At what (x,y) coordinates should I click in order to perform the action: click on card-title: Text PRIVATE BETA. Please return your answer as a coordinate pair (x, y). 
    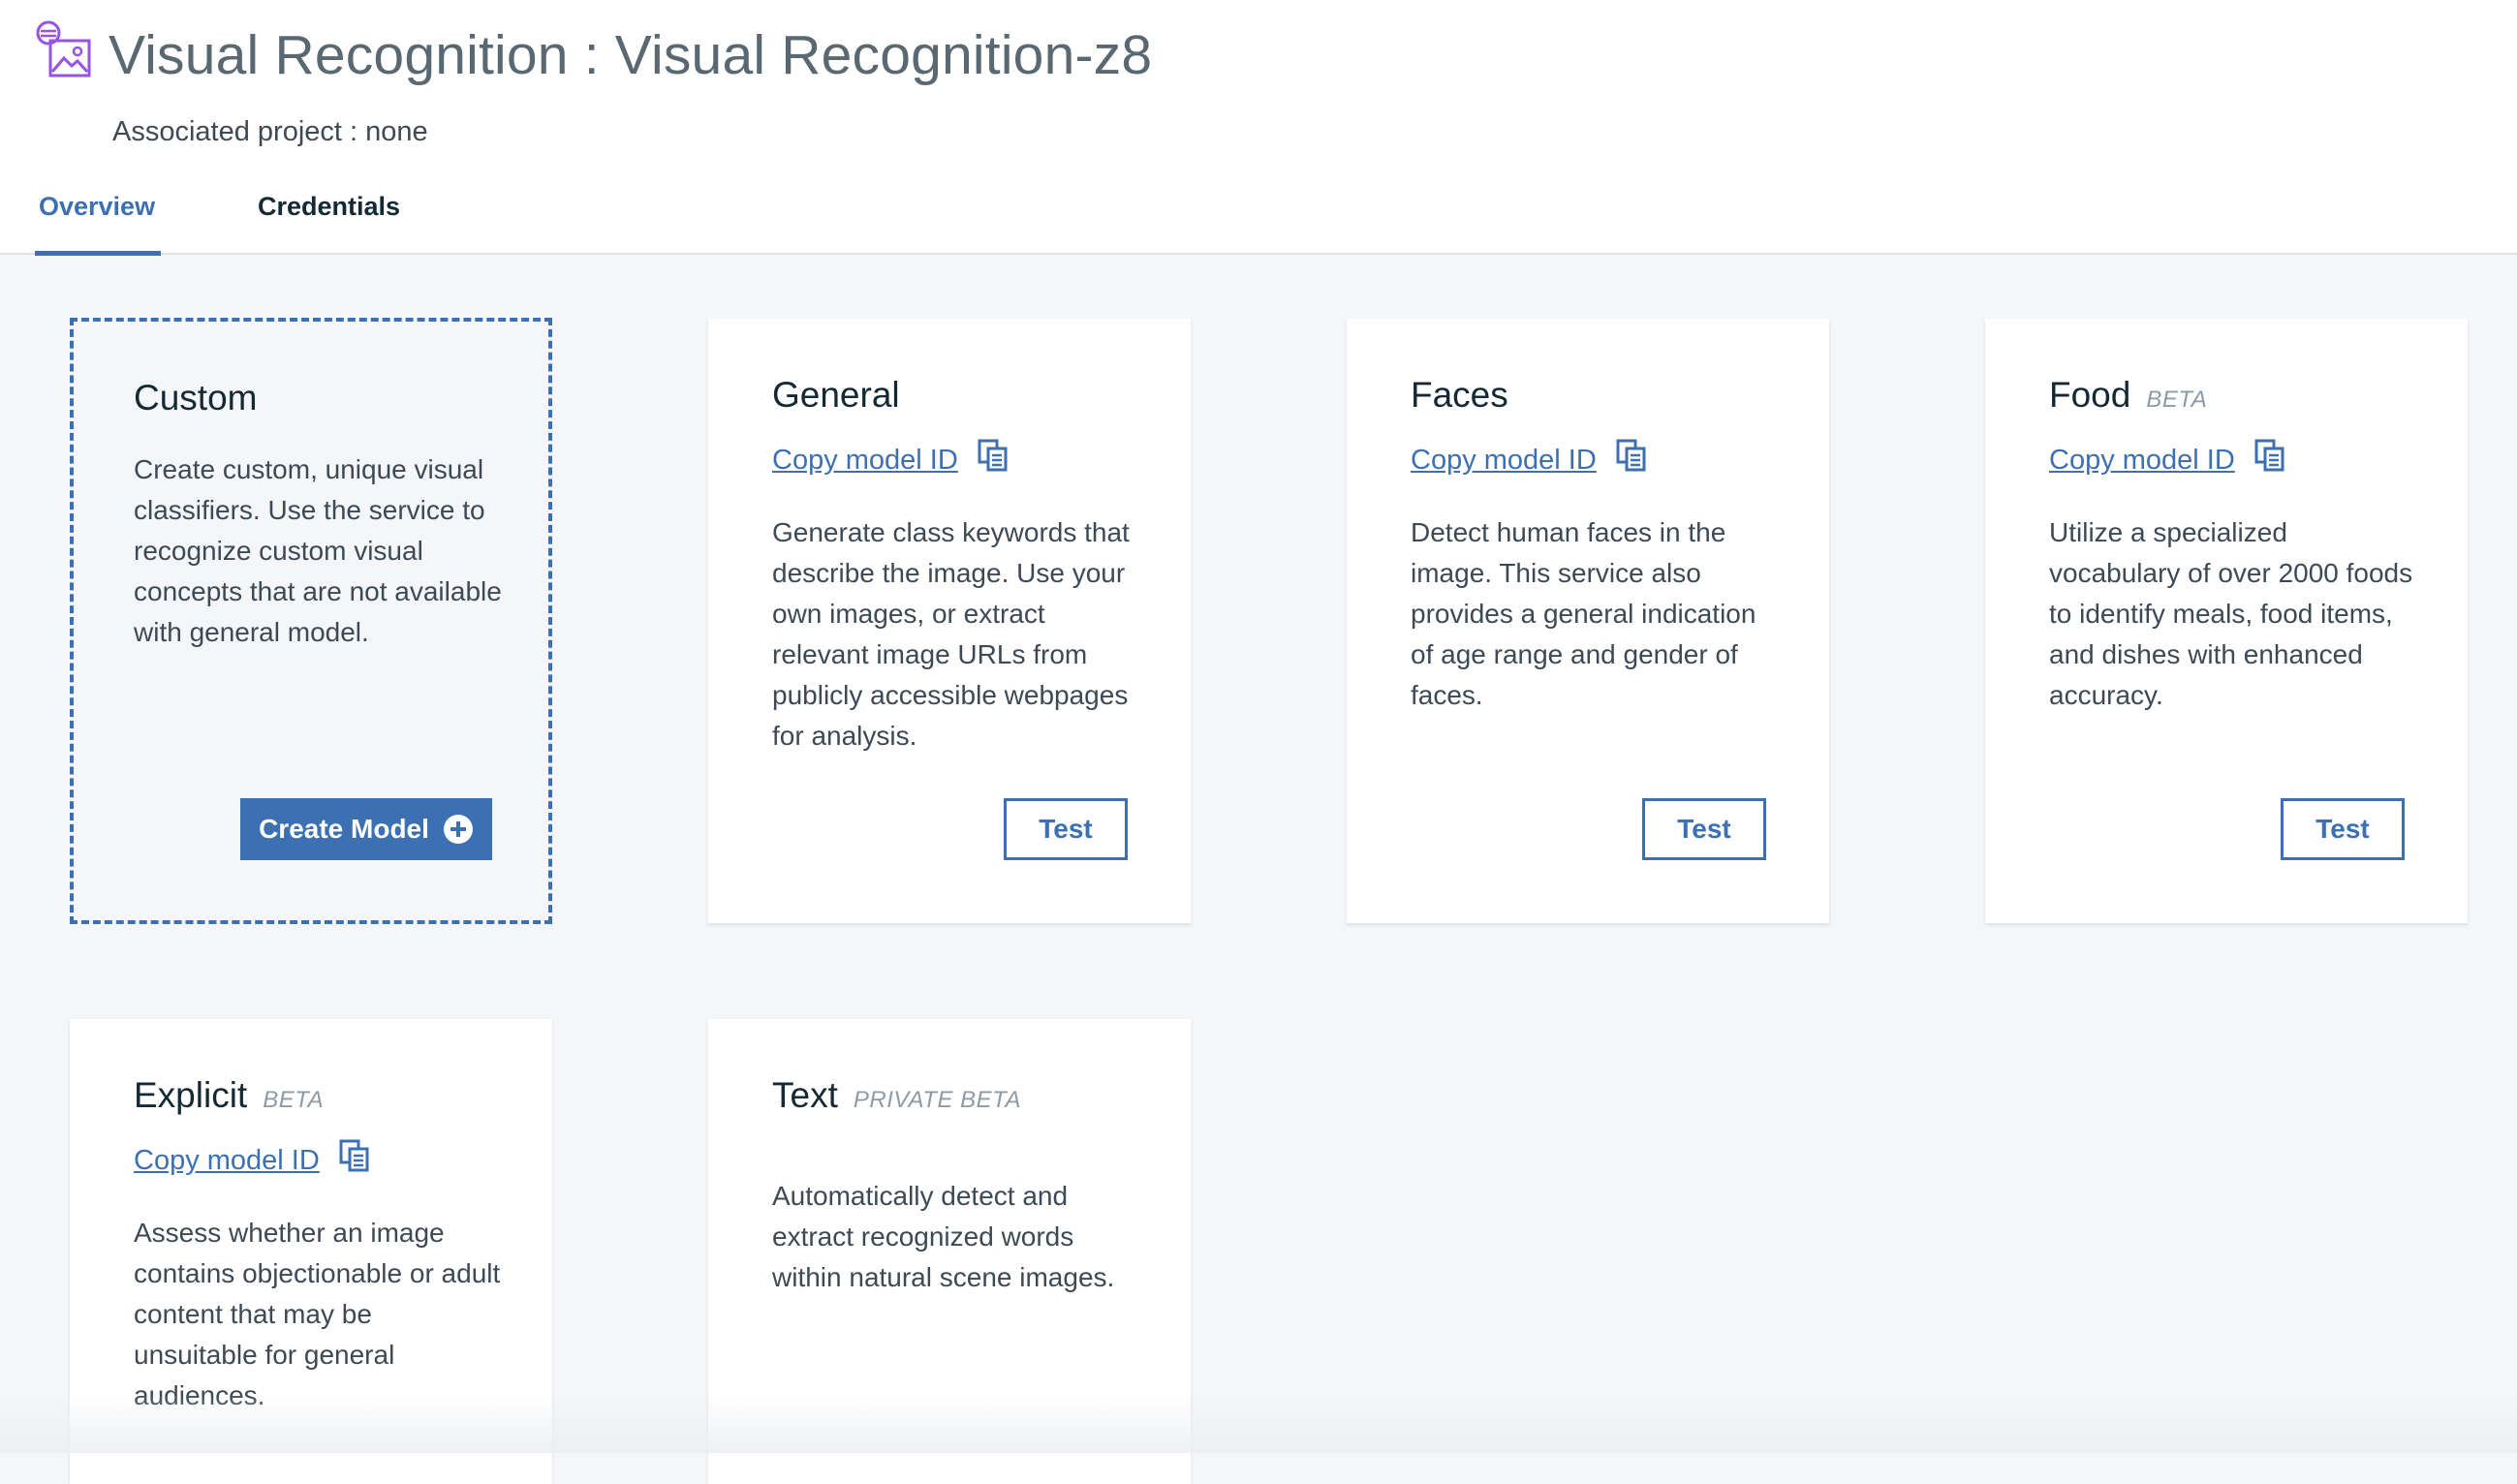
    Looking at the image, I should click on (897, 1095).